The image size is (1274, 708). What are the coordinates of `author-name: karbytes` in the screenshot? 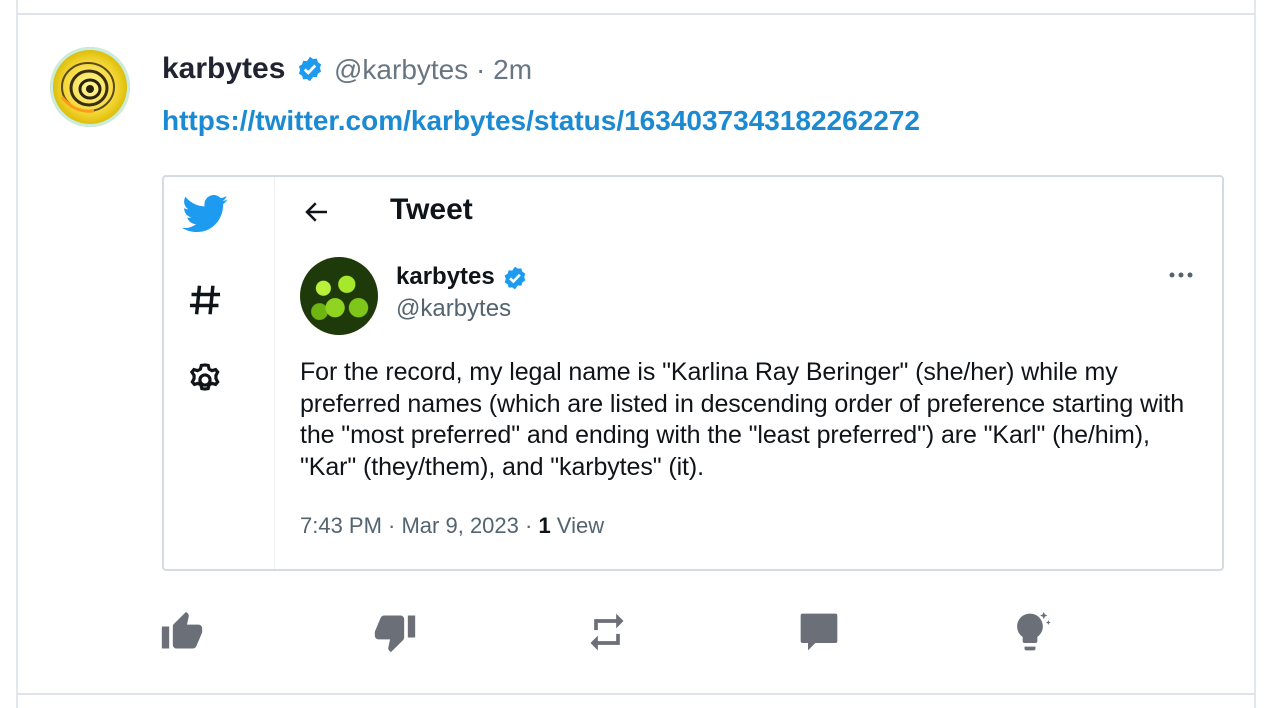 It's located at (223, 69).